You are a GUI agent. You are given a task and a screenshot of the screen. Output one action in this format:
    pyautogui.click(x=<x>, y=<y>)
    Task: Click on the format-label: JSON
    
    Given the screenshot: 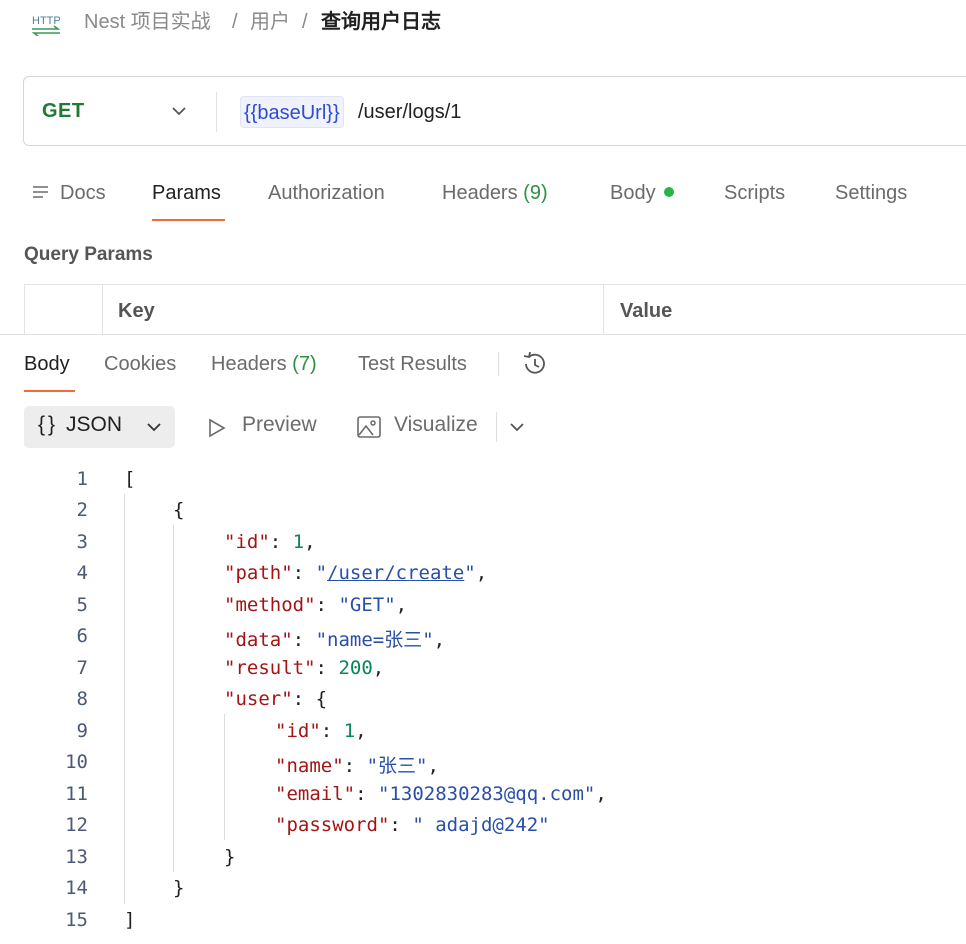 What is the action you would take?
    pyautogui.click(x=94, y=424)
    